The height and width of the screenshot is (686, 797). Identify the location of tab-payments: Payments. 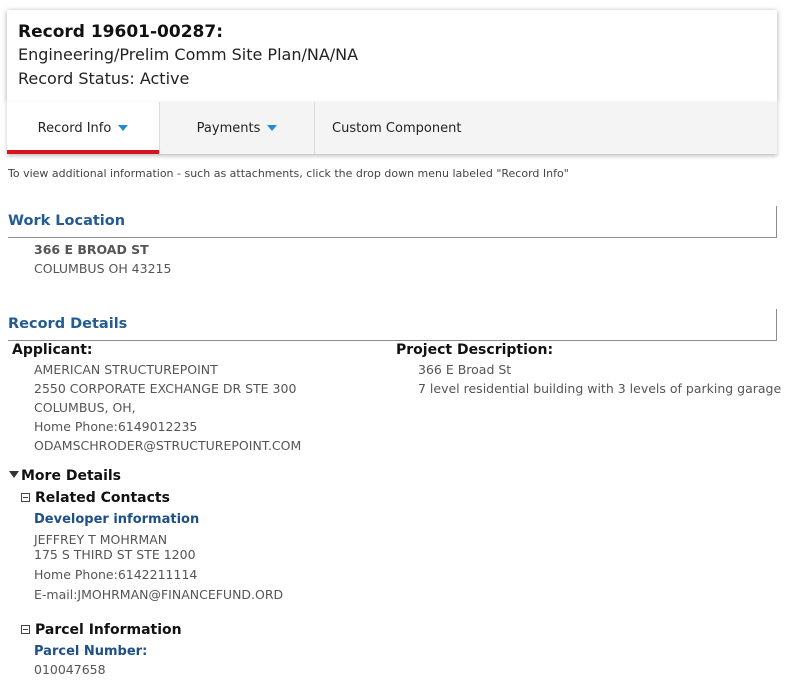
(237, 128).